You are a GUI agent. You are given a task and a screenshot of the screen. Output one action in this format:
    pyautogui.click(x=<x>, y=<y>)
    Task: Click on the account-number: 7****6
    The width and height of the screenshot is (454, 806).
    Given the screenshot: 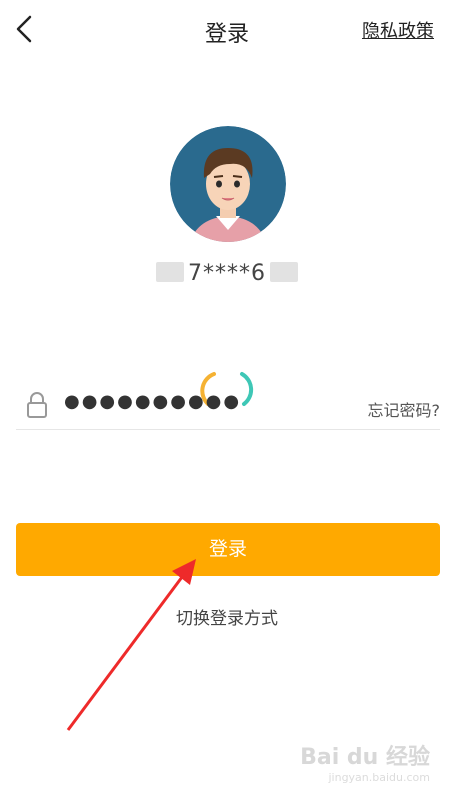 What is the action you would take?
    pyautogui.click(x=227, y=273)
    